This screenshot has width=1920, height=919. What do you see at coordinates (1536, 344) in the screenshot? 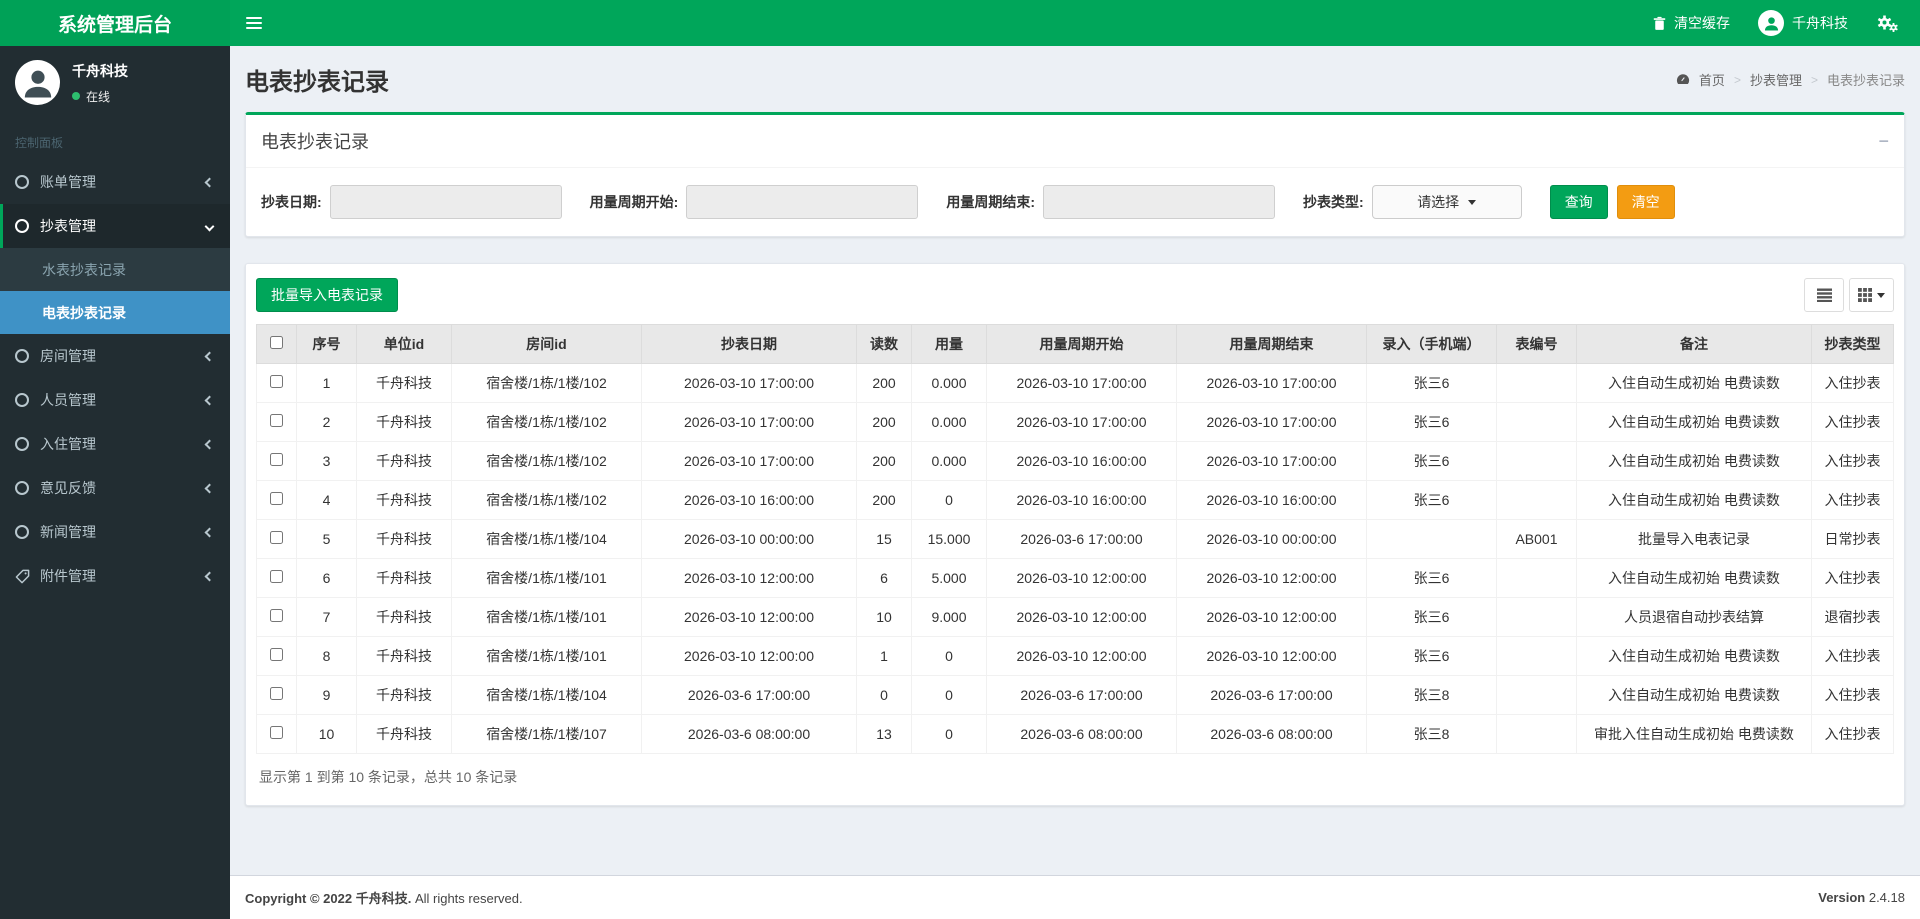
I see `column-header: 表编号` at bounding box center [1536, 344].